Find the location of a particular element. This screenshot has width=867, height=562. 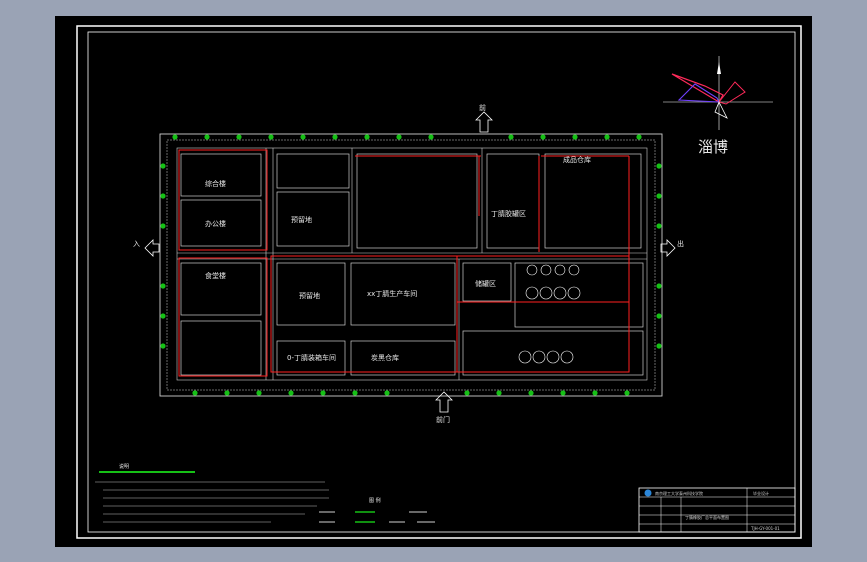

storage-tank-icons is located at coordinates (549, 314).